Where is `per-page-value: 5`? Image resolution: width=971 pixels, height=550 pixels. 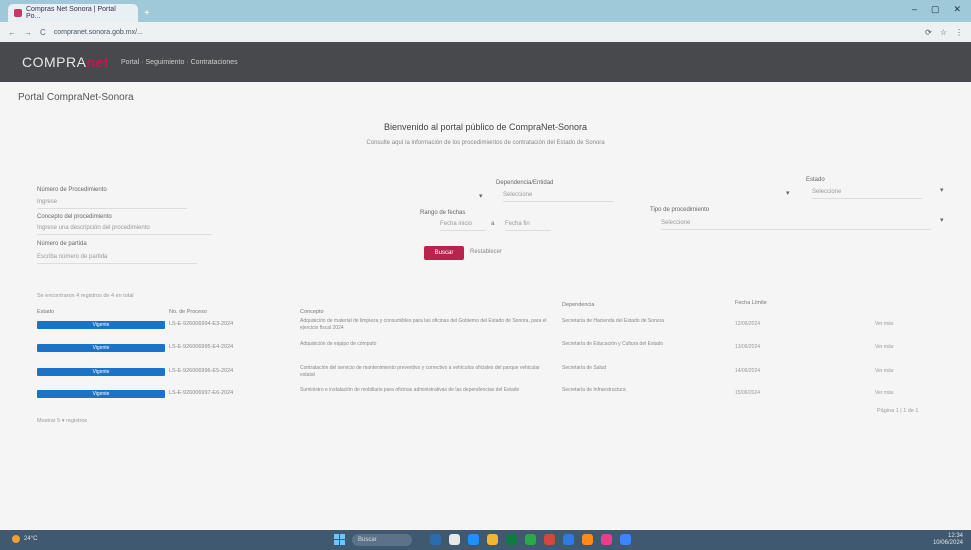 per-page-value: 5 is located at coordinates (58, 421).